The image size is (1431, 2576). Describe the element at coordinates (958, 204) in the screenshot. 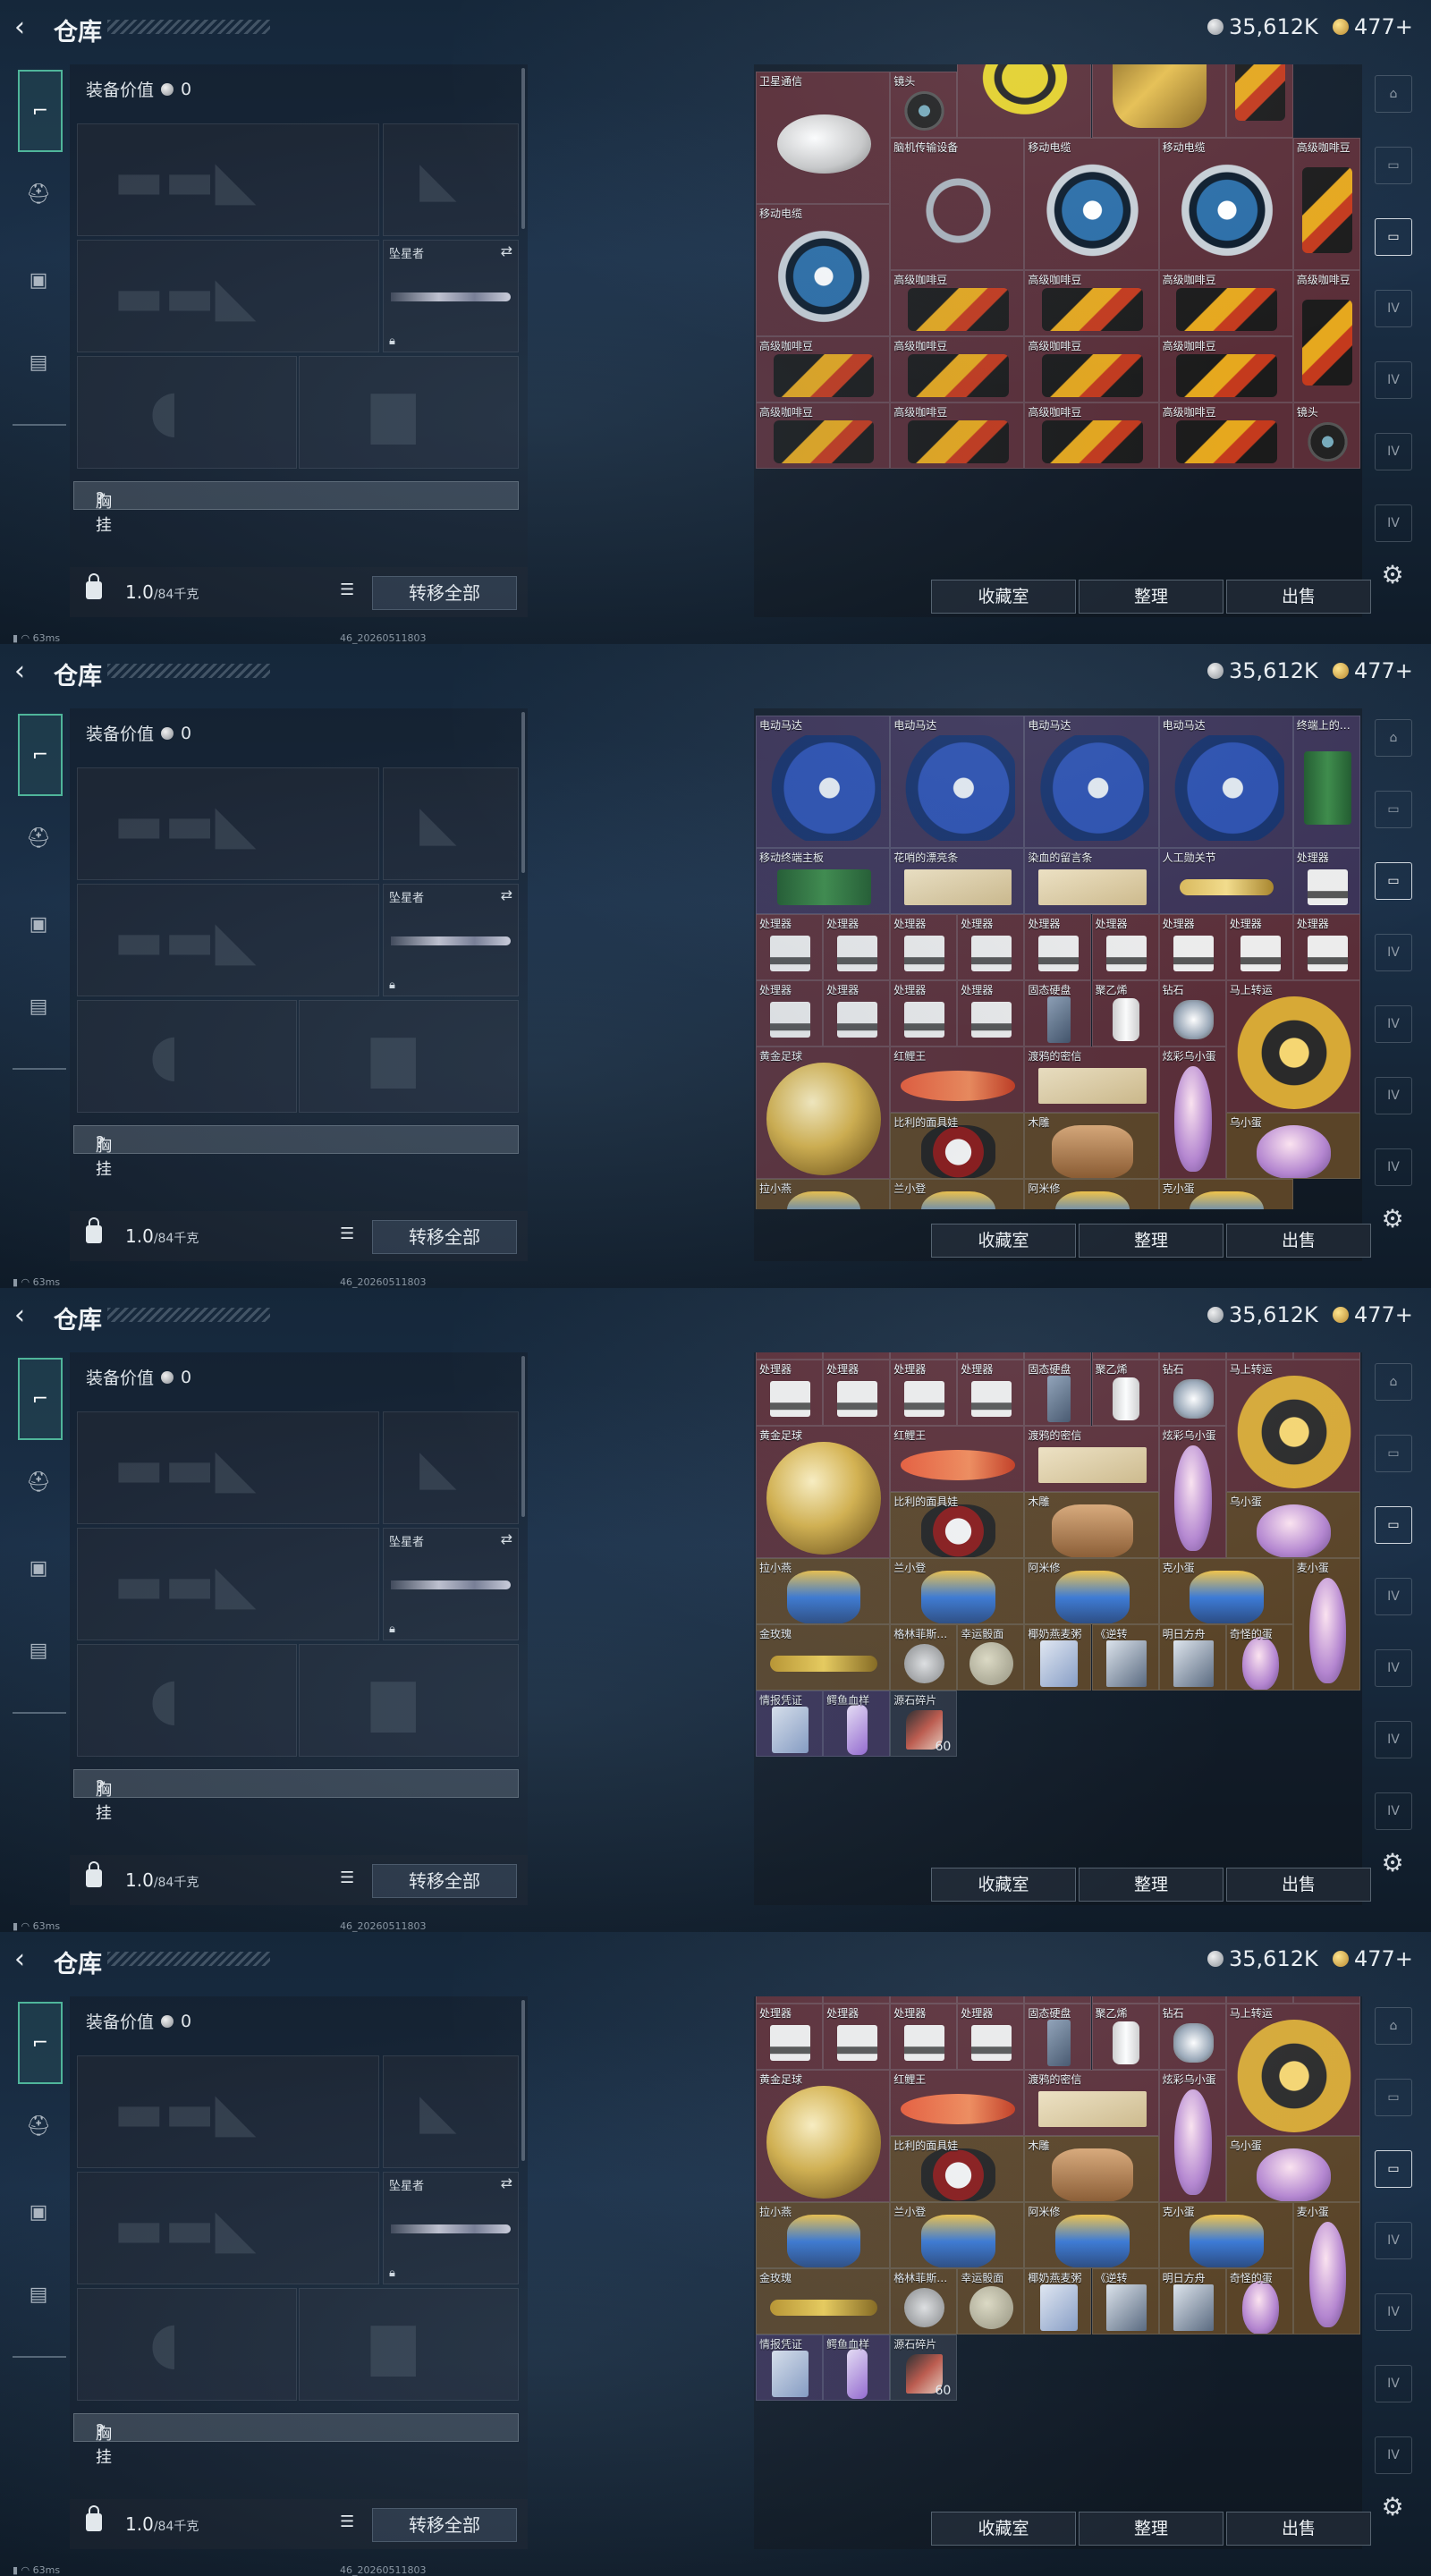

I see `stash-item: 脑机传输设备` at that location.